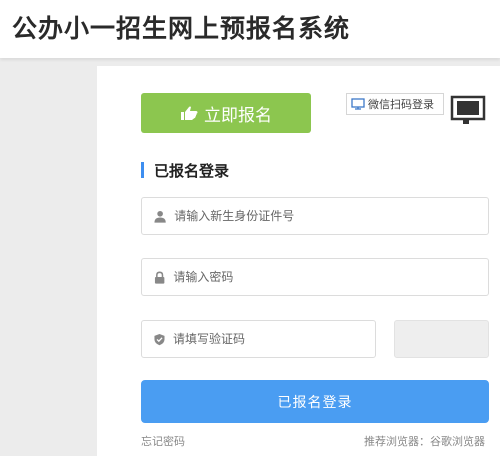 This screenshot has height=456, width=500. I want to click on login-mode-switch, so click(468, 111).